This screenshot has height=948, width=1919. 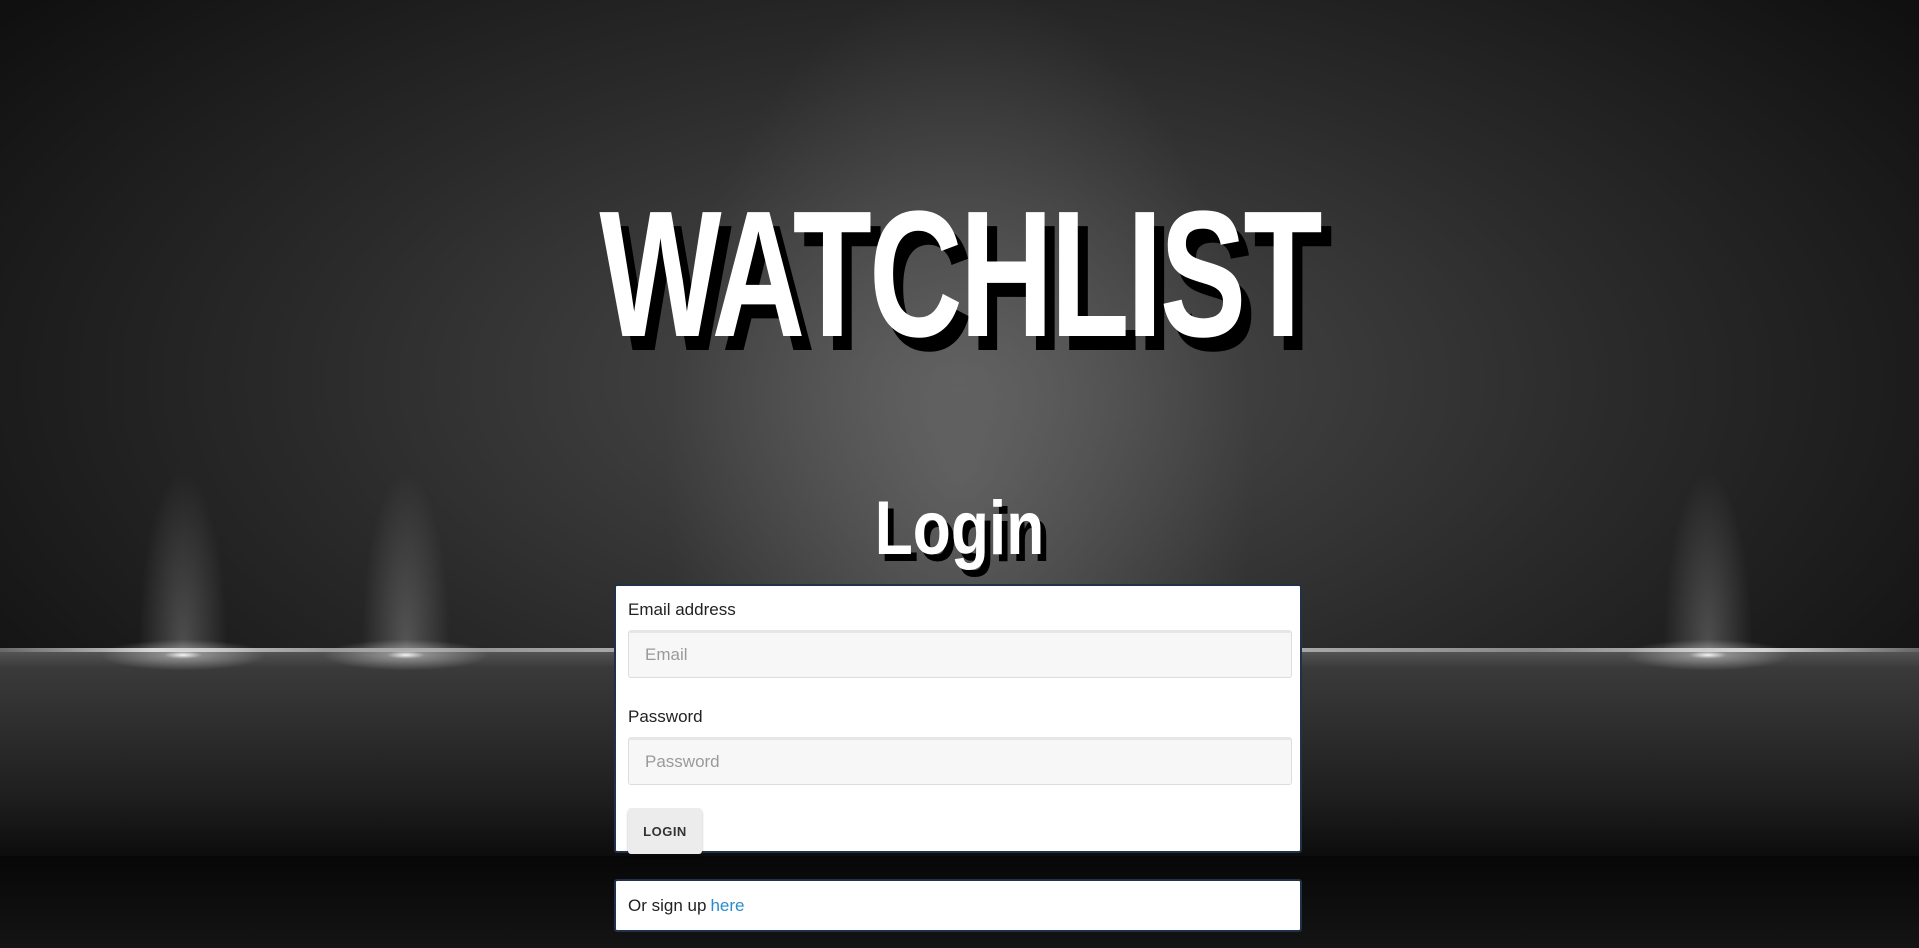 I want to click on login-form: Email address Password LOGIN, so click(x=958, y=719).